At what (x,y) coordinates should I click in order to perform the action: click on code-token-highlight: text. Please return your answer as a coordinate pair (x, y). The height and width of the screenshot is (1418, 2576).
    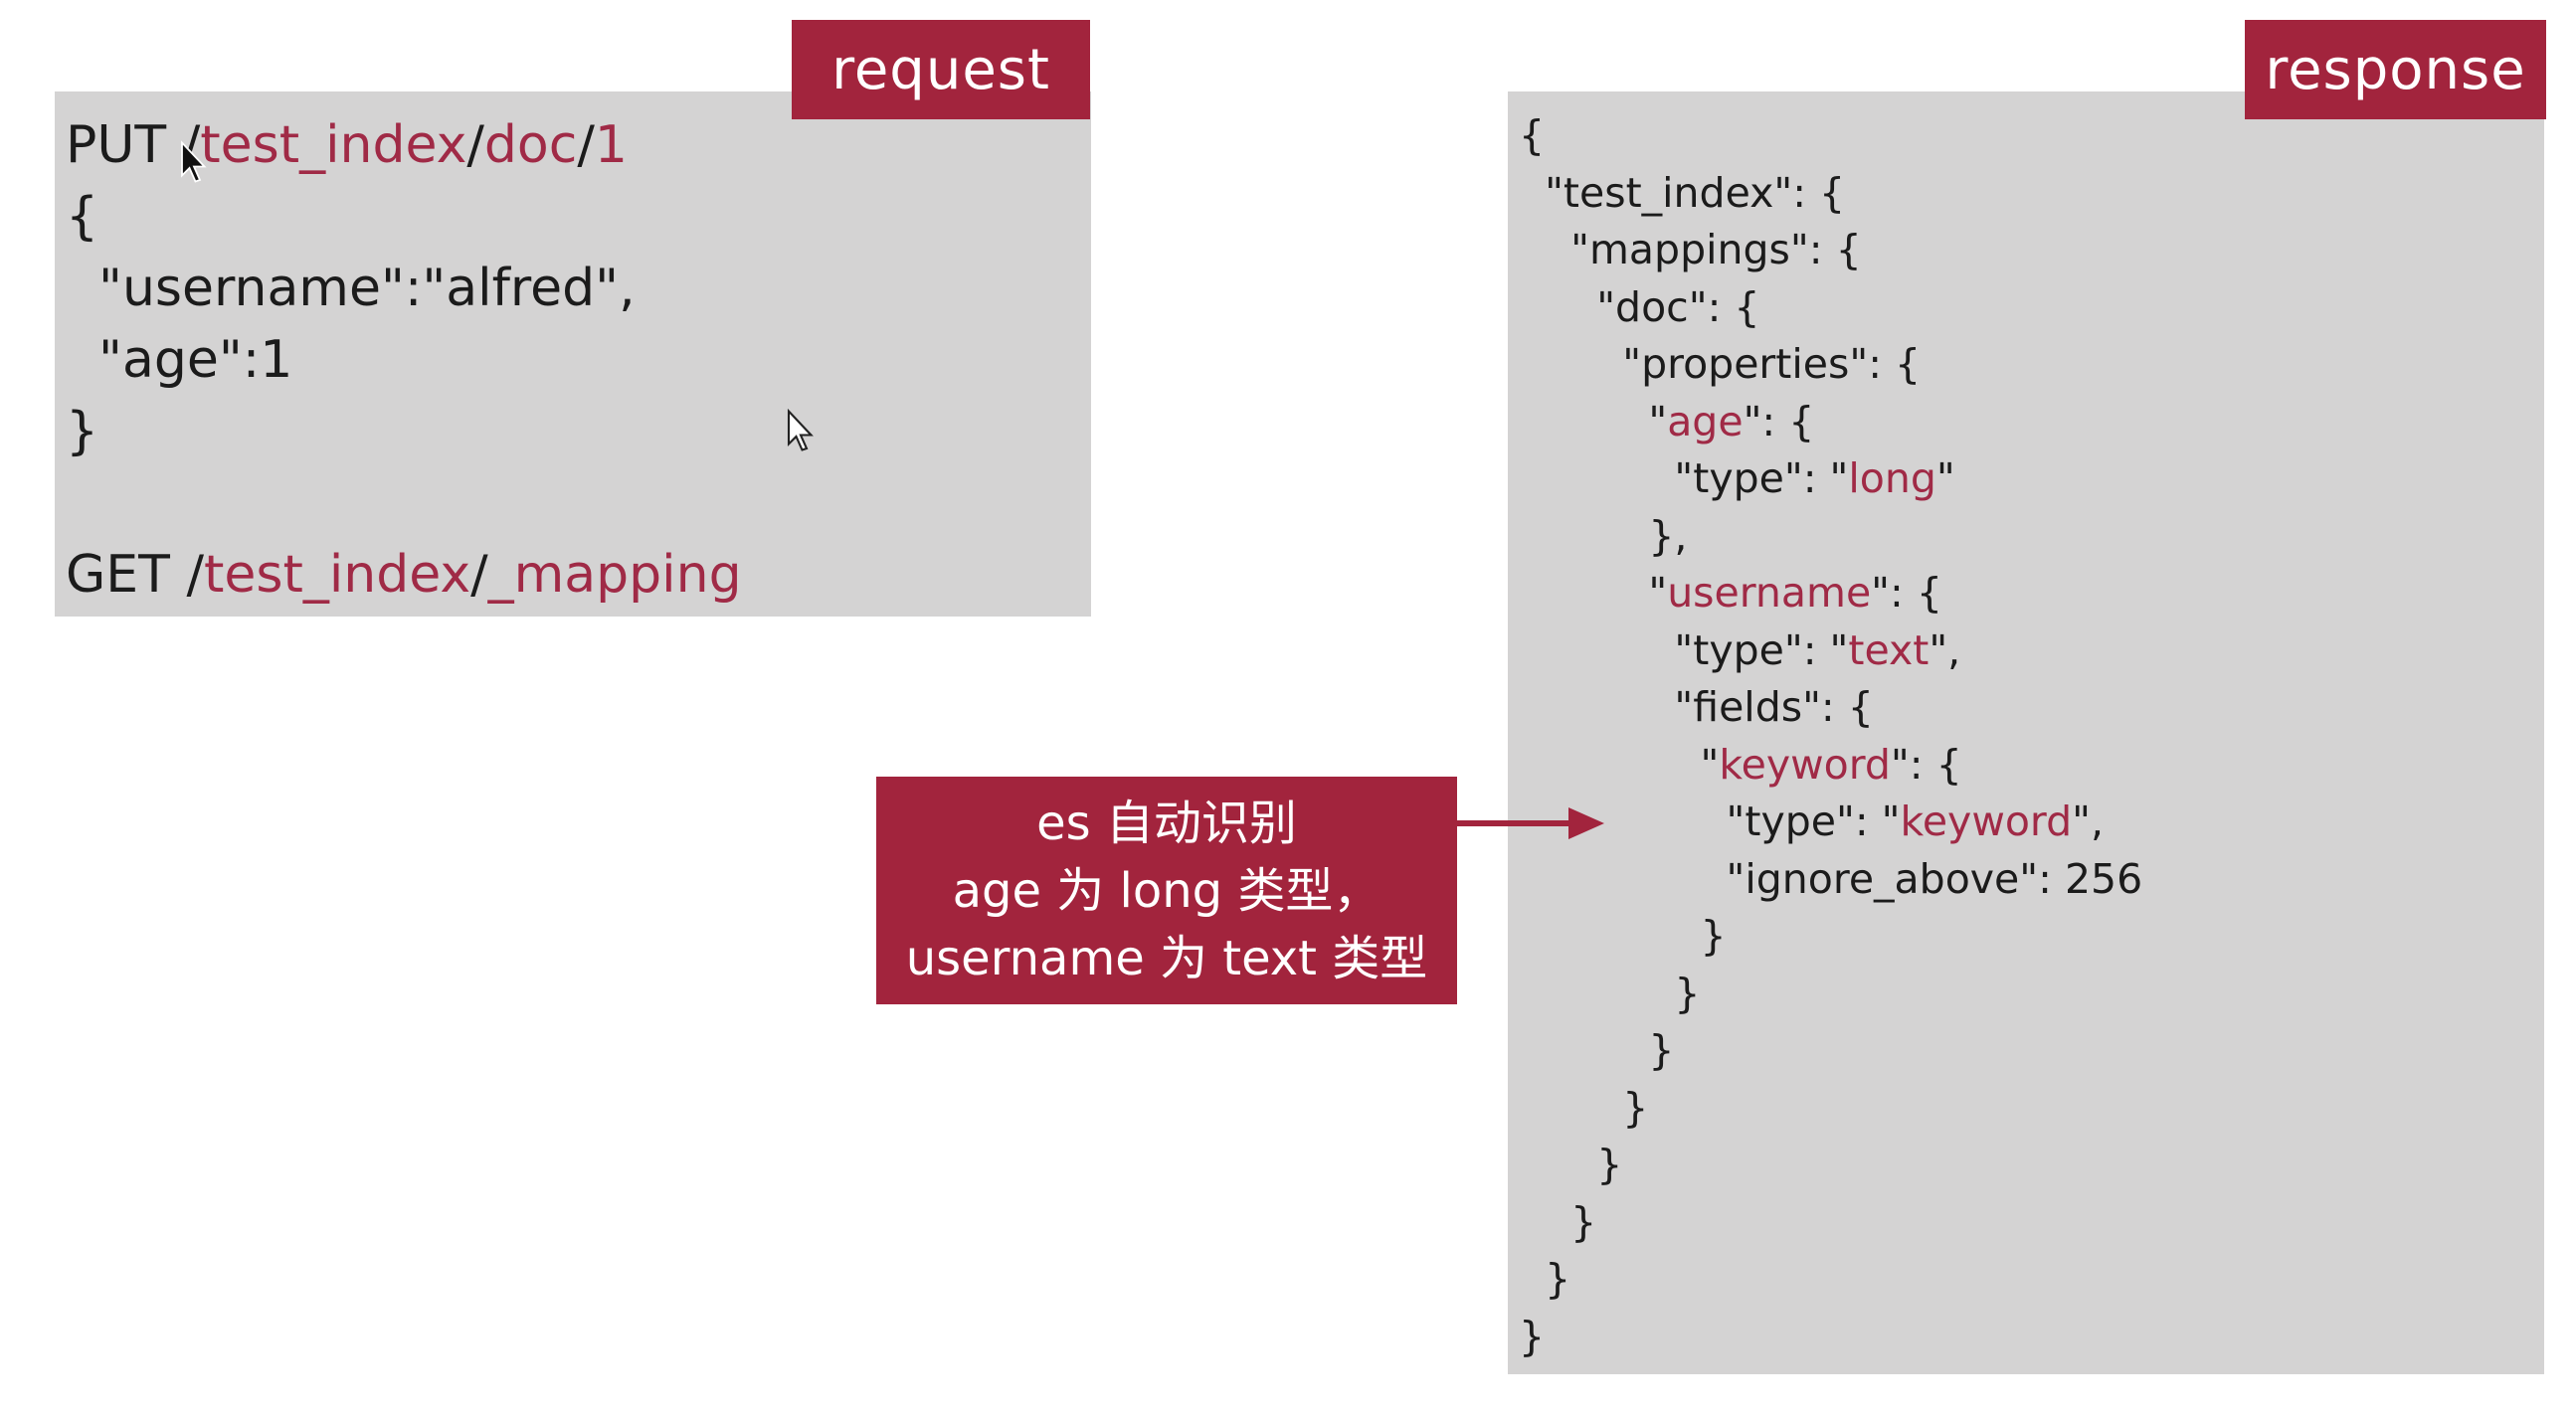
    Looking at the image, I should click on (1889, 649).